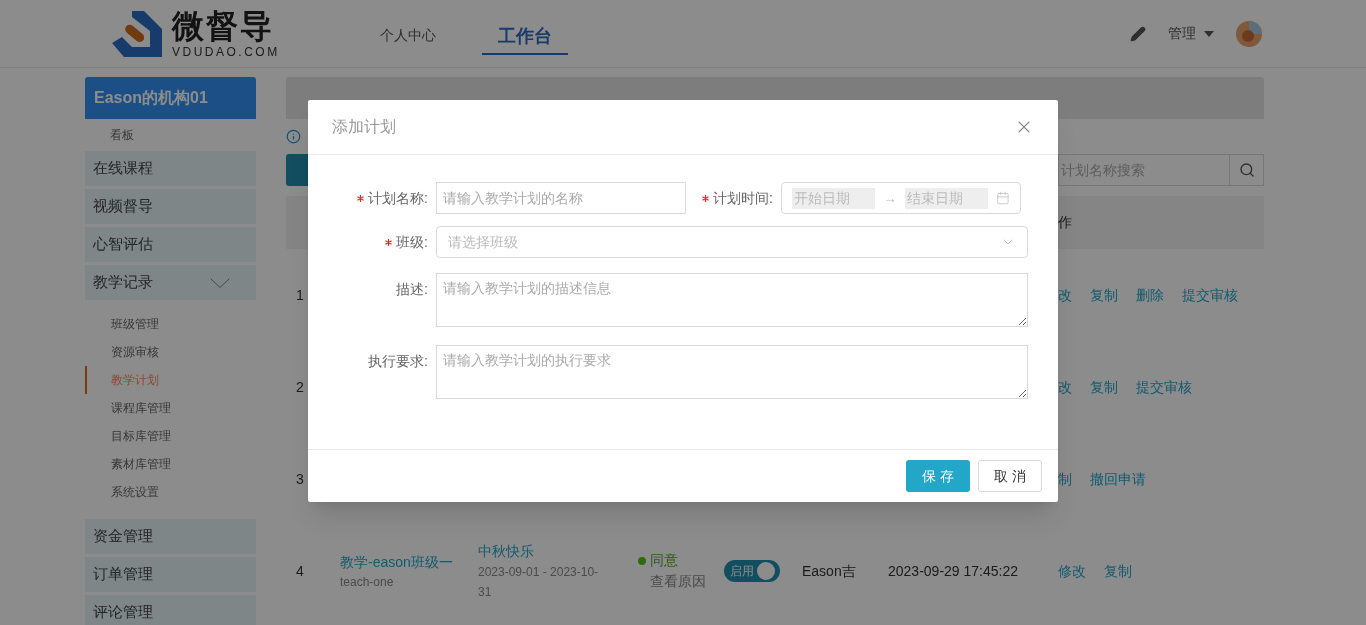 The height and width of the screenshot is (625, 1366). Describe the element at coordinates (524, 38) in the screenshot. I see `nav-tab: 工作台` at that location.